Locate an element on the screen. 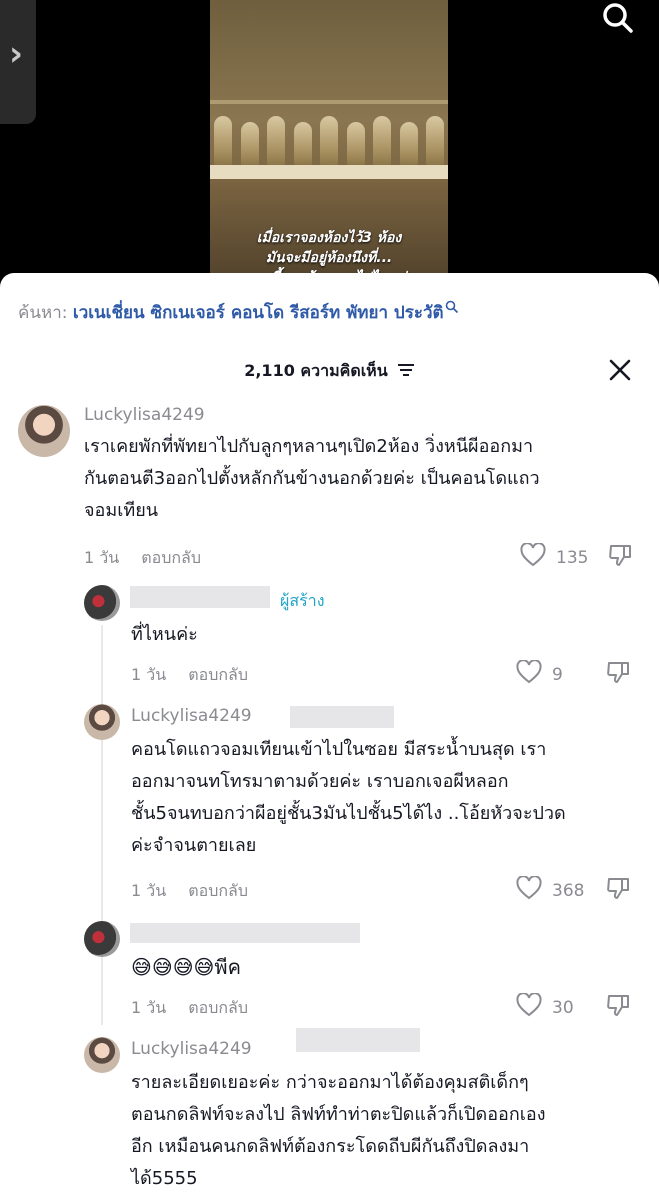 This screenshot has height=1200, width=659. search-label: ค้นหา: is located at coordinates (43, 313).